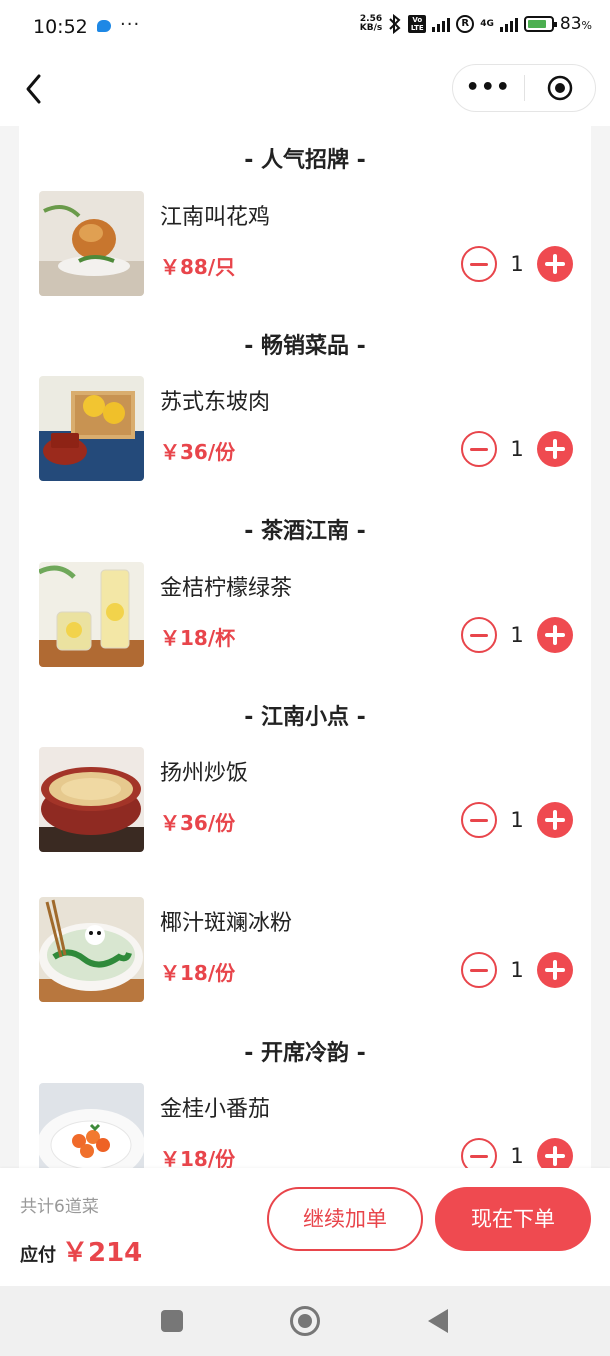 The image size is (610, 1356). Describe the element at coordinates (34, 89) in the screenshot. I see `back-arrow-icon` at that location.